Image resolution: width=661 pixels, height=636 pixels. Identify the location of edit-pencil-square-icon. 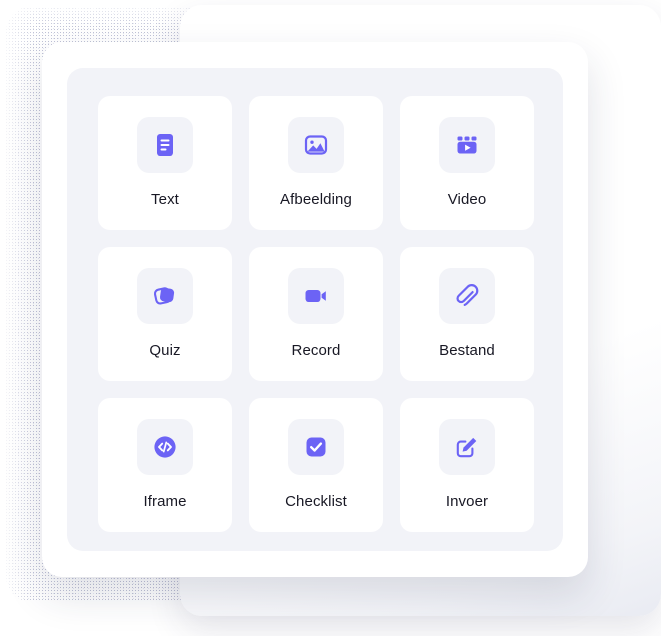
(467, 447).